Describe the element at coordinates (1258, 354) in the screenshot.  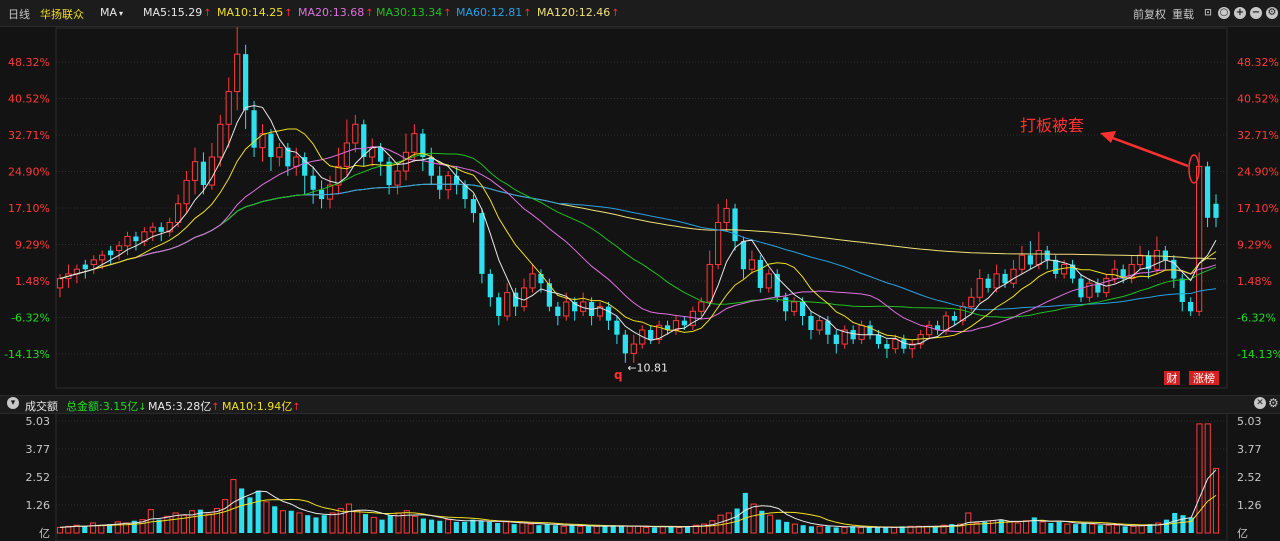
I see `y-tick-label-right: -14.13%` at that location.